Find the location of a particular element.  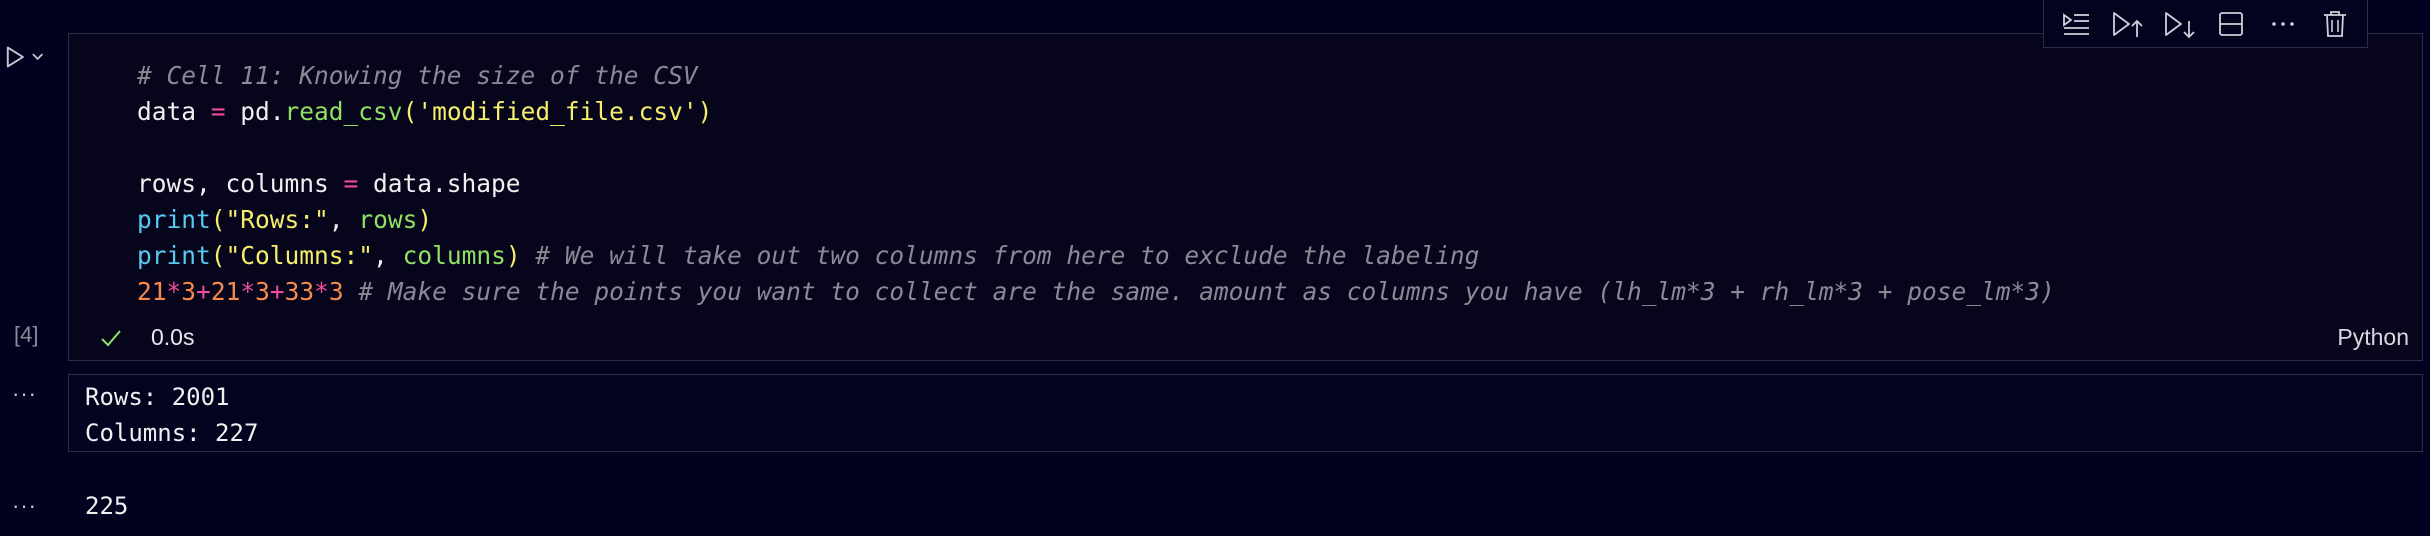

execute-below-button is located at coordinates (2180, 24).